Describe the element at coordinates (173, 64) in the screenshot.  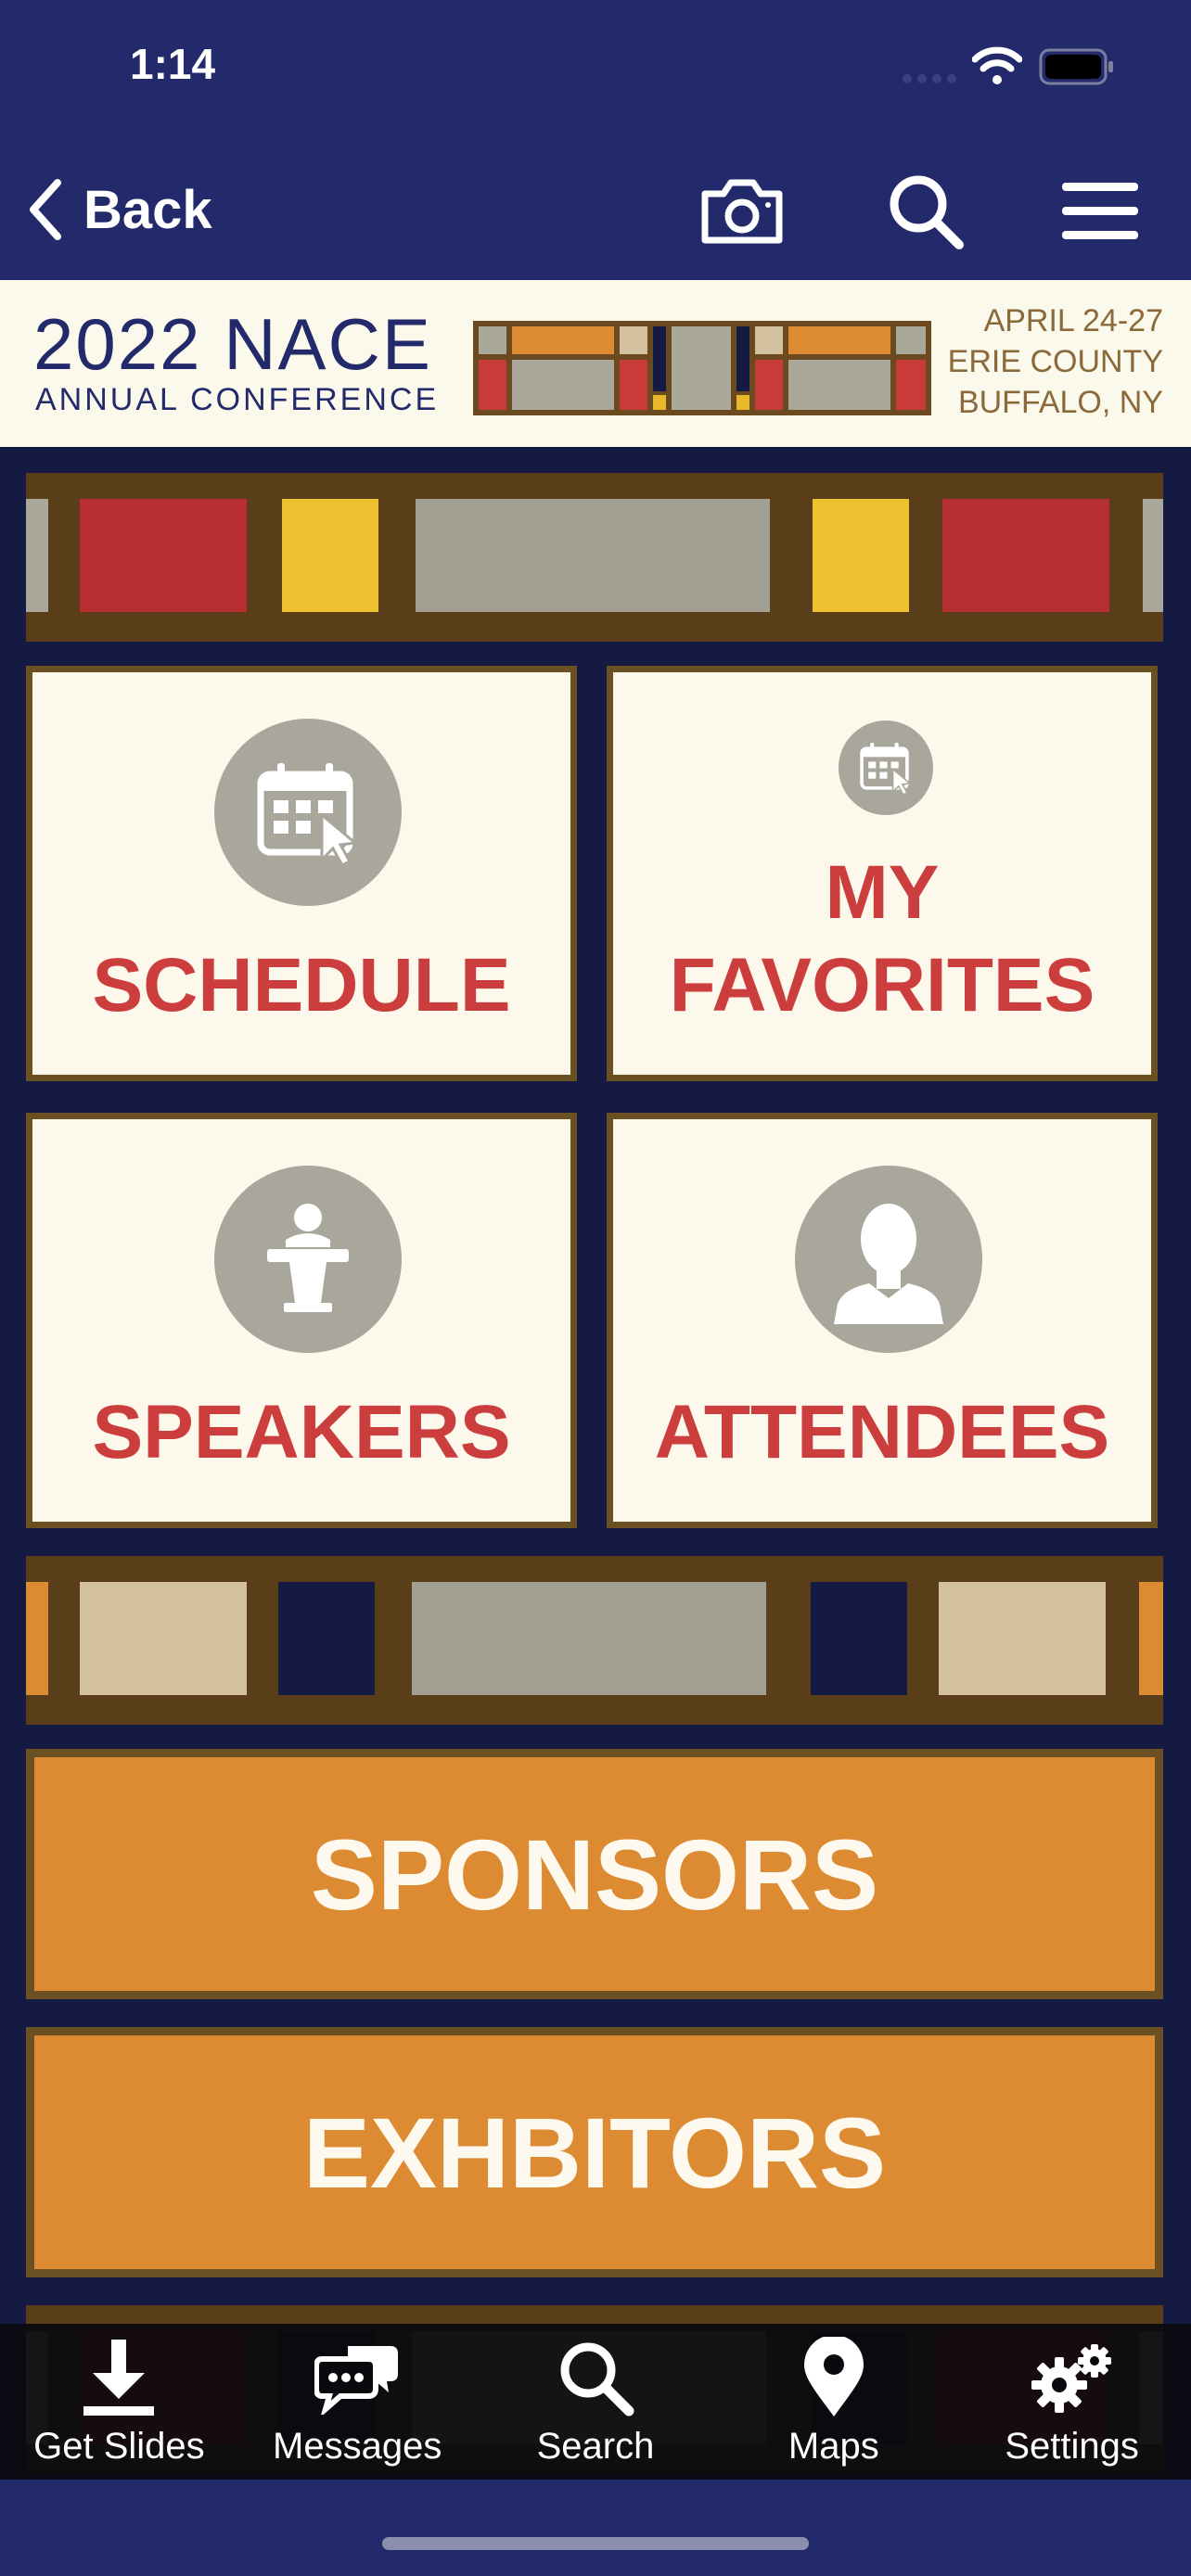
I see `status-time: 1:14` at that location.